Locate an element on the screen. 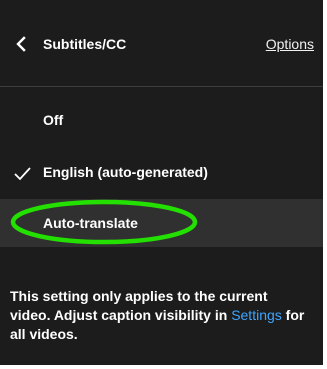  menu-item-auto-translate: Auto-translate is located at coordinates (161, 223).